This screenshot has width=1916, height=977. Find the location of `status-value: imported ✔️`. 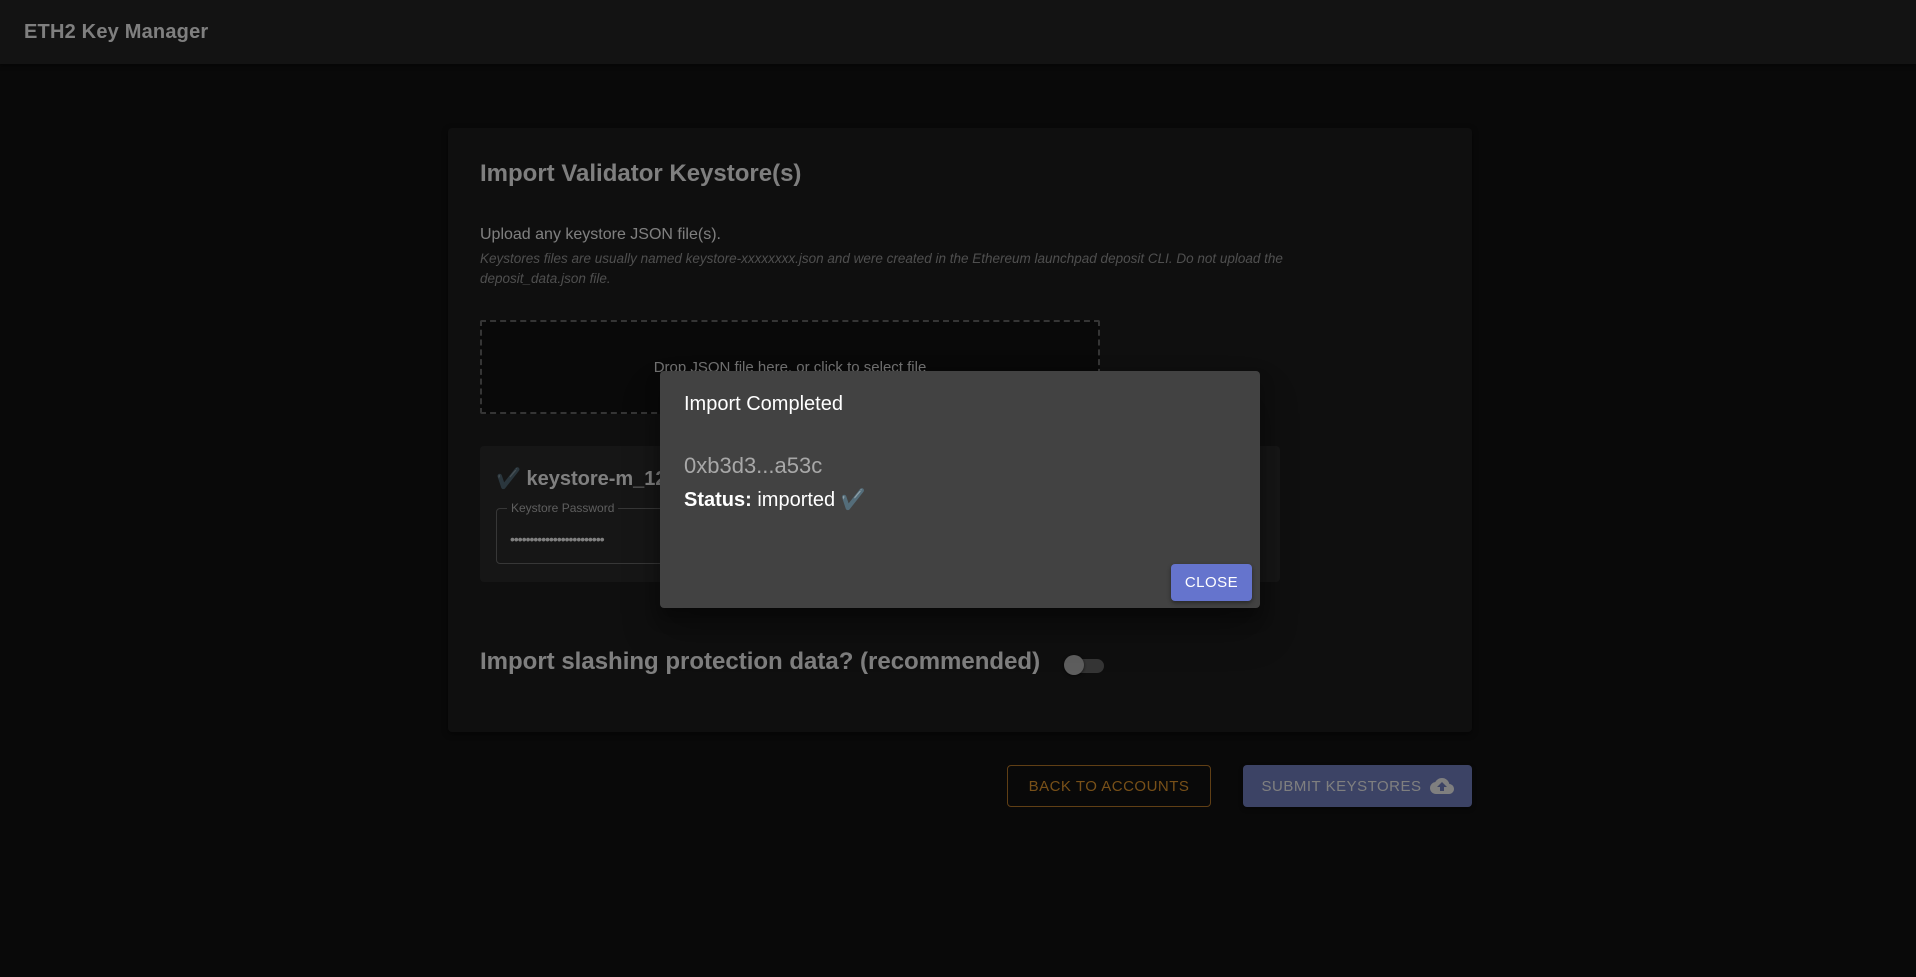

status-value: imported ✔️ is located at coordinates (811, 500).